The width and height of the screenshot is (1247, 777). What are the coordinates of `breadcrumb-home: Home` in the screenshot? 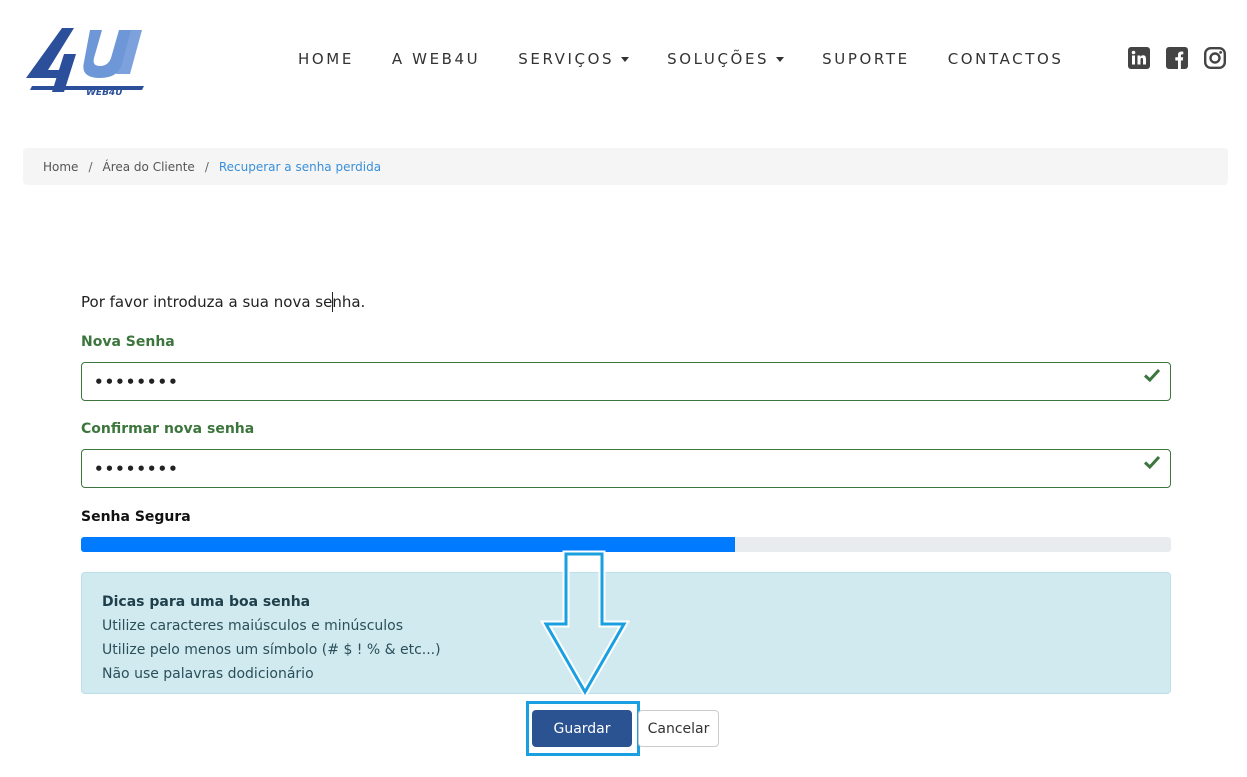 It's located at (60, 167).